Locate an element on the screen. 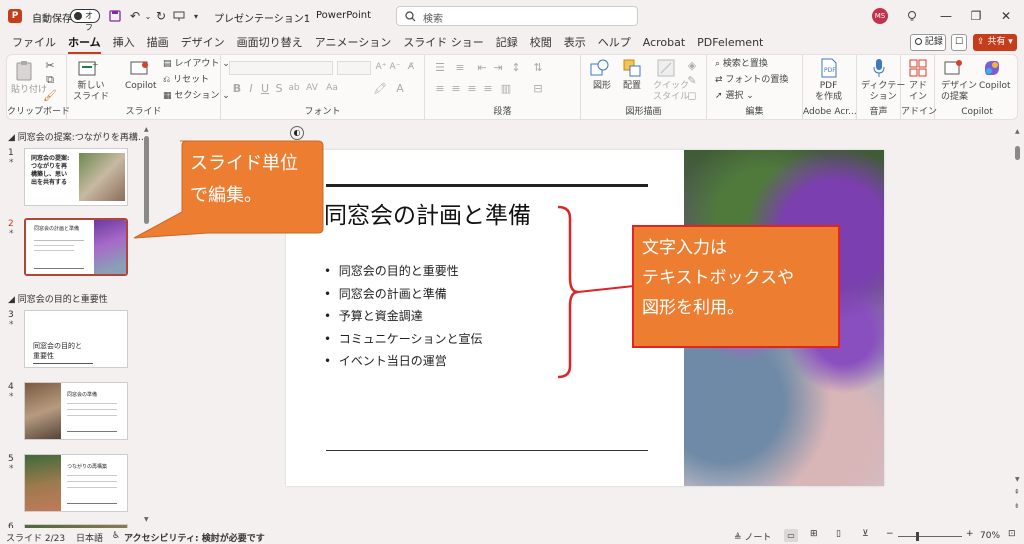  shadow-icon: S is located at coordinates (279, 88).